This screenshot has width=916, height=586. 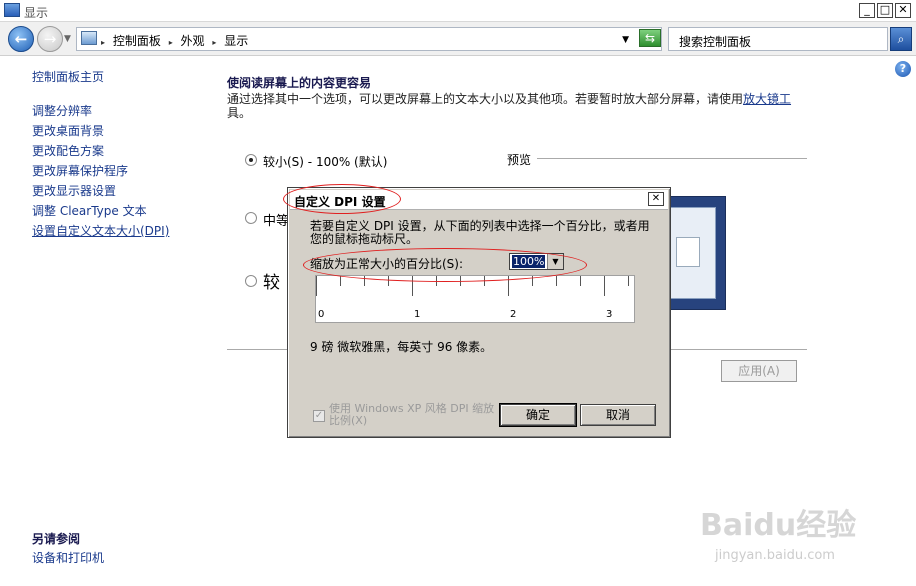 I want to click on sidebar-item-color-scheme: 更改配色方案, so click(x=117, y=153).